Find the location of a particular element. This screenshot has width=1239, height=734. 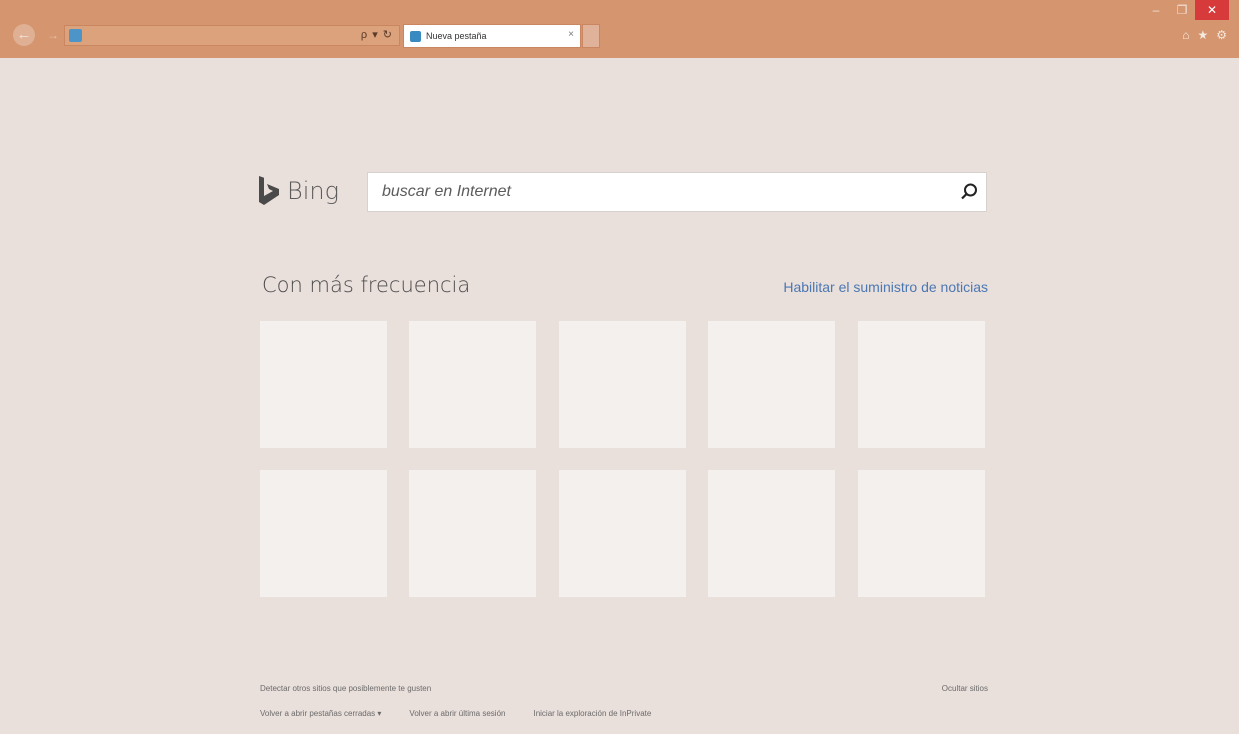

reopen-last-session-link: Volver a abrir última sesión is located at coordinates (457, 713).